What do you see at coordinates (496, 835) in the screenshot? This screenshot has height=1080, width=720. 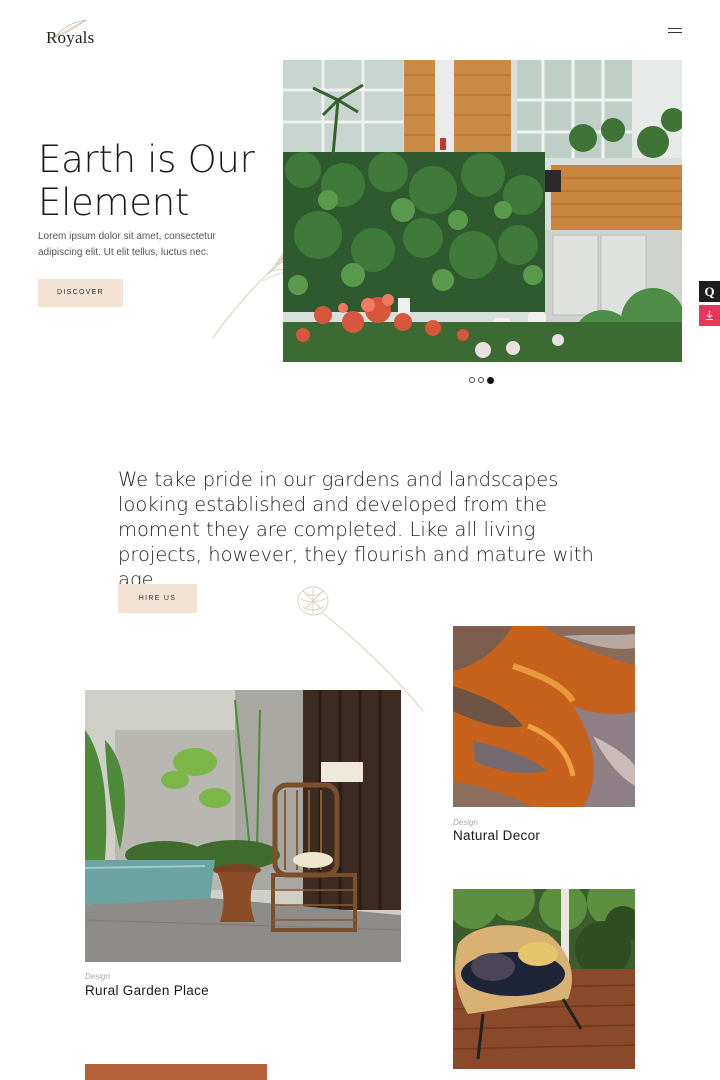 I see `project-title-natural-decor: Natural Decor` at bounding box center [496, 835].